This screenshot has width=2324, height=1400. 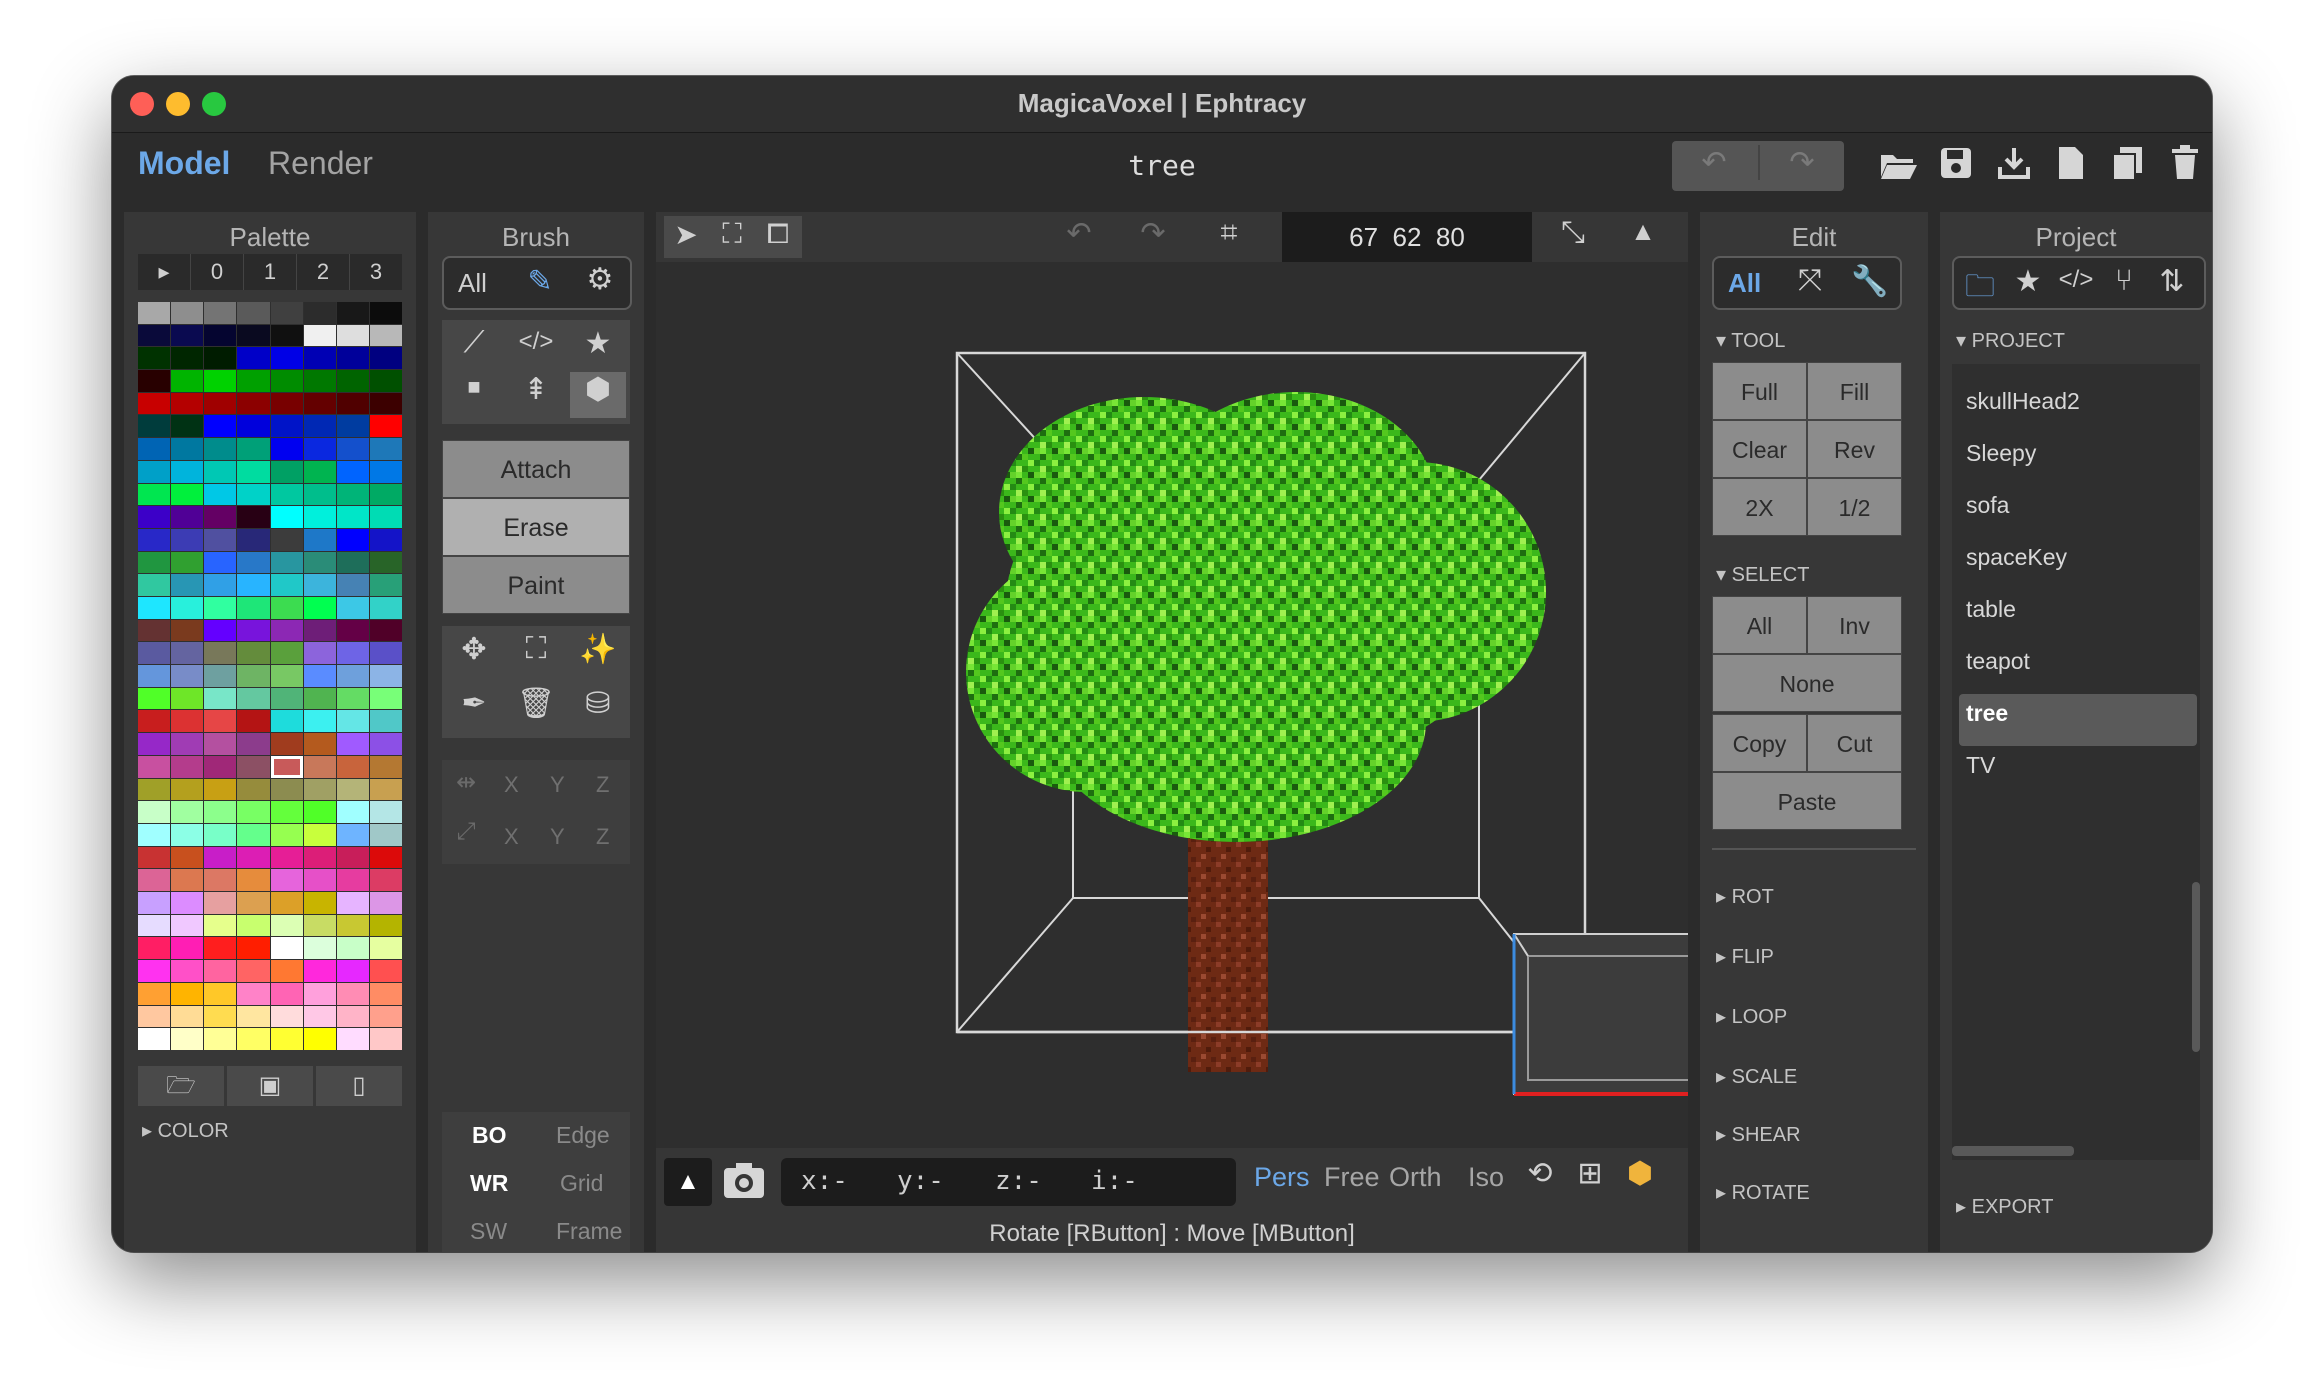 What do you see at coordinates (489, 1183) in the screenshot?
I see `option-wr: WR` at bounding box center [489, 1183].